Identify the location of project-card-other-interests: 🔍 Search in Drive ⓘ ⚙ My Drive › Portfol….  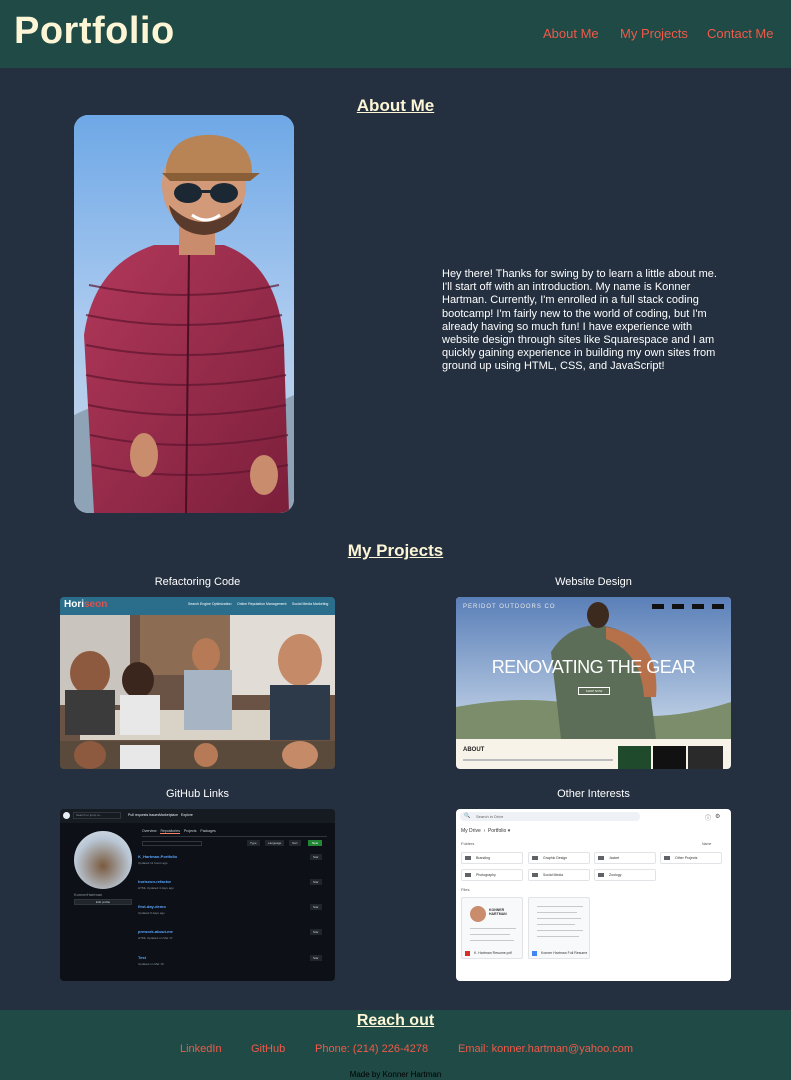
(593, 895).